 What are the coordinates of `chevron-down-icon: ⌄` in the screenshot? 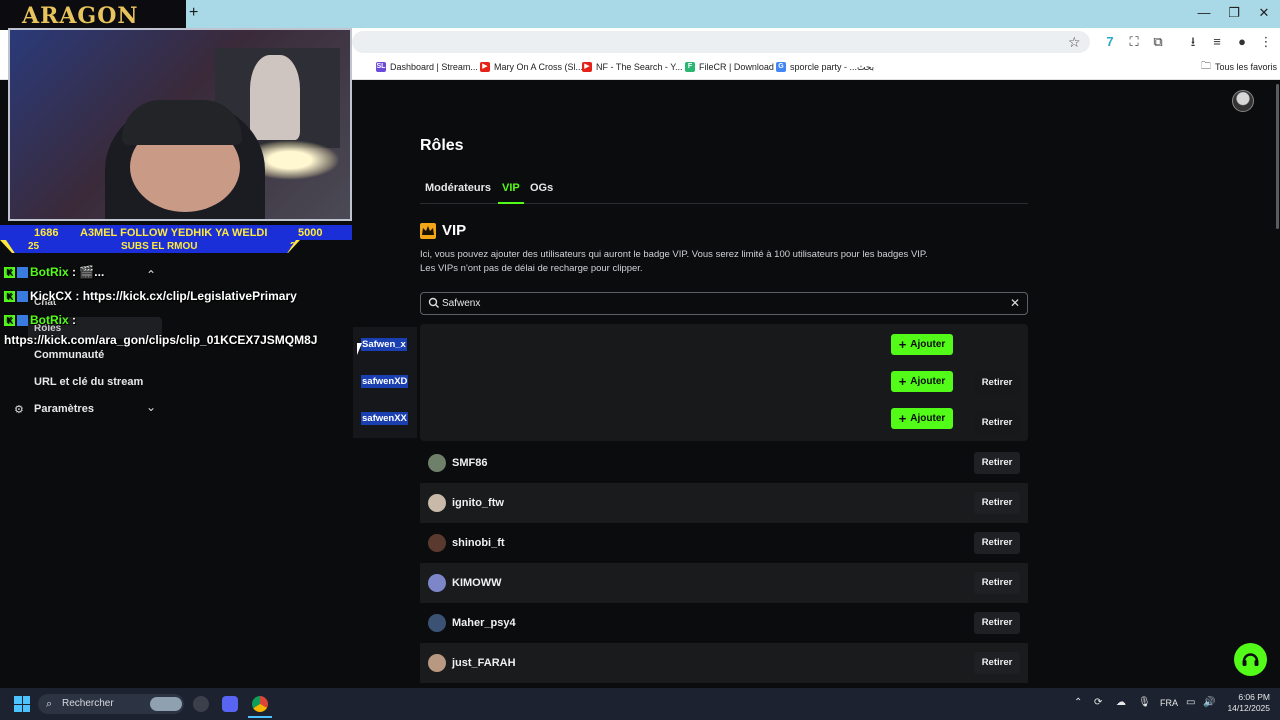 It's located at (151, 407).